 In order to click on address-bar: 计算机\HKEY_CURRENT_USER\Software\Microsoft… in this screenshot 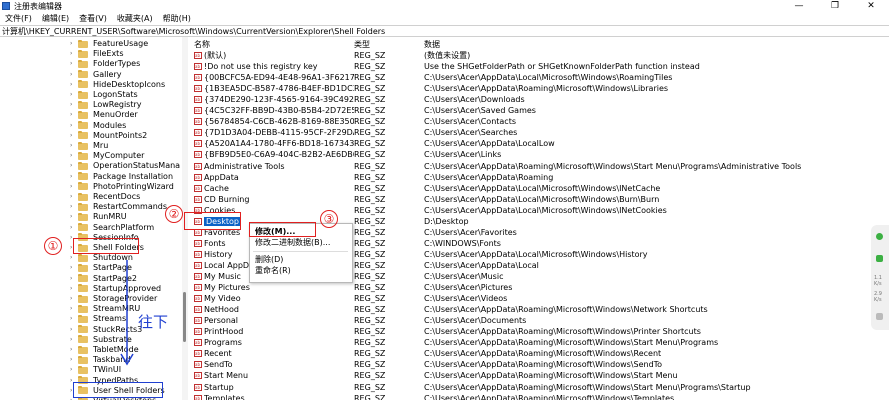, I will do `click(444, 31)`.